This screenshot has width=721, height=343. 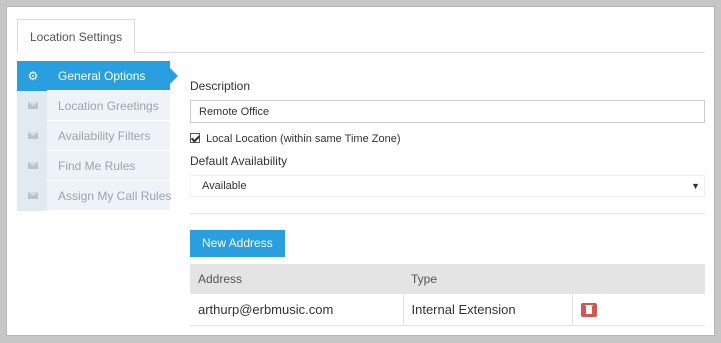 I want to click on trash-icon, so click(x=588, y=310).